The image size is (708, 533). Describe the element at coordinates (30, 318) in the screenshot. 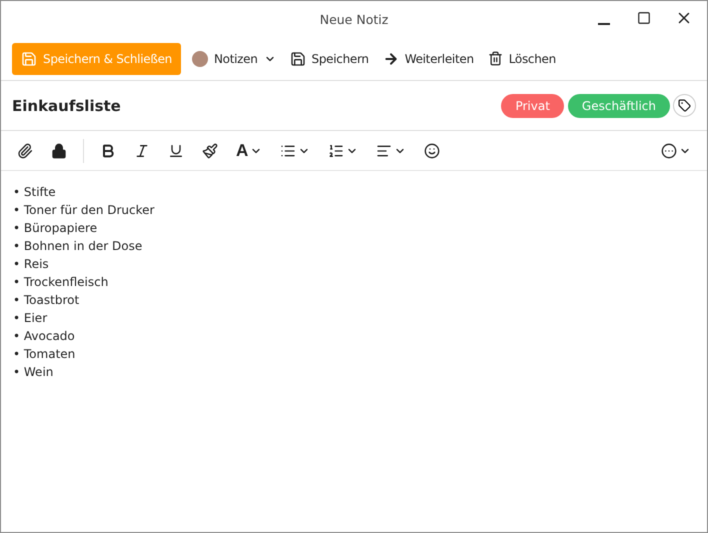

I see `list-item: • Eier` at that location.